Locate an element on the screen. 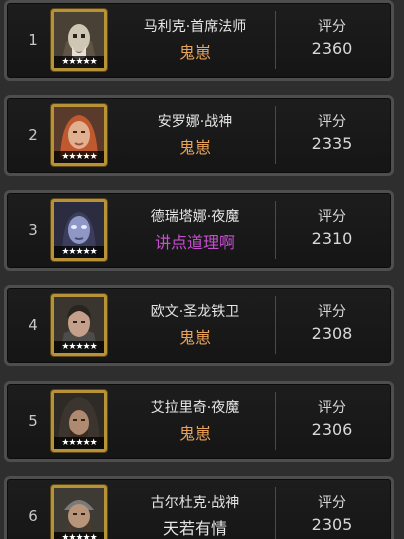  rank-number: 6 is located at coordinates (33, 516).